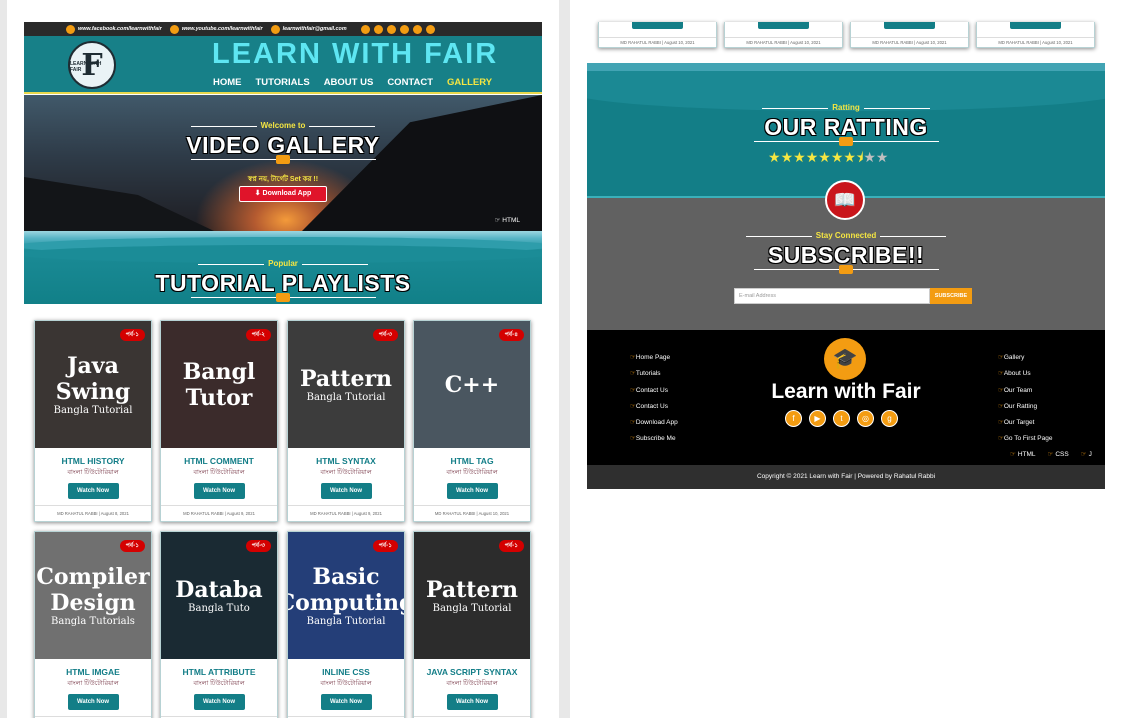  I want to click on marquee-item: J, so click(1086, 454).